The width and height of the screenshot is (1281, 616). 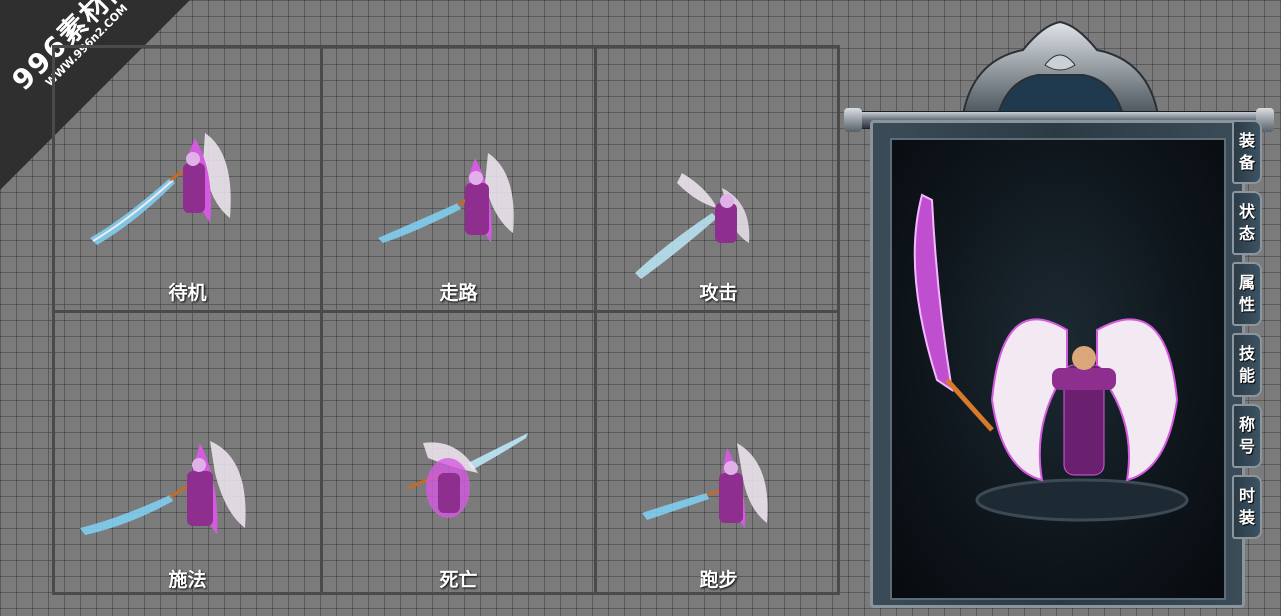 I want to click on run-sprite, so click(x=705, y=485).